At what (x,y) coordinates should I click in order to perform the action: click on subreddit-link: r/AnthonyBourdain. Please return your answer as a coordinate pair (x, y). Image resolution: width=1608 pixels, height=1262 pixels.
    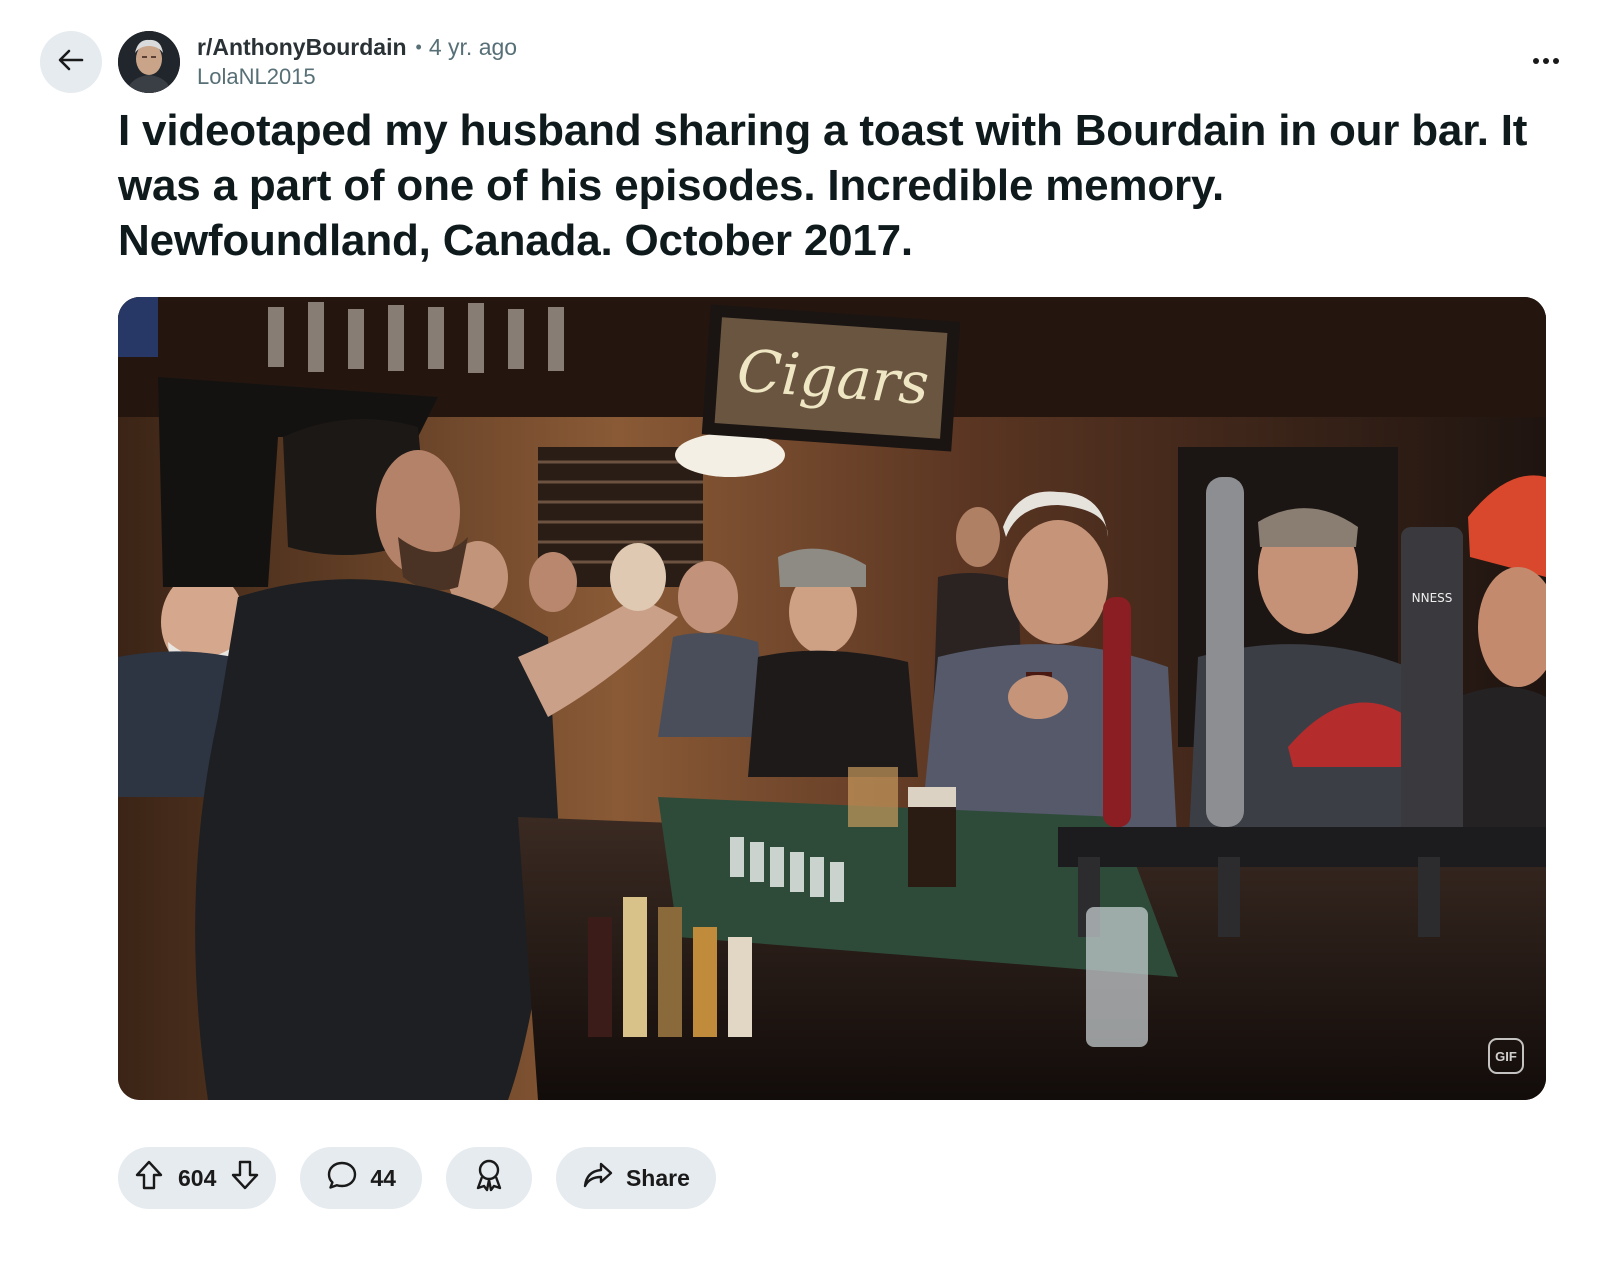
    Looking at the image, I should click on (302, 47).